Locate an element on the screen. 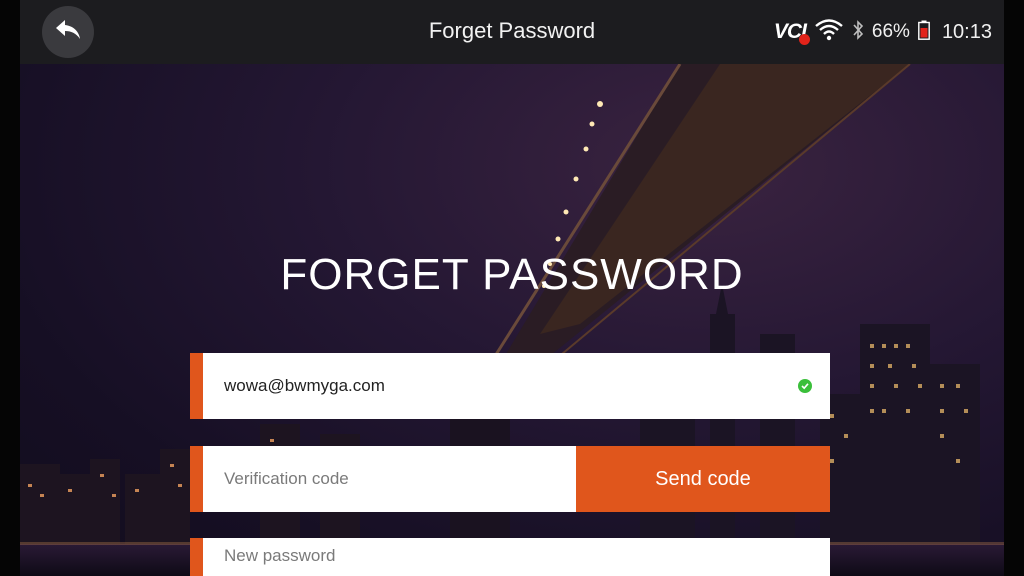  back-arrow-icon is located at coordinates (68, 32).